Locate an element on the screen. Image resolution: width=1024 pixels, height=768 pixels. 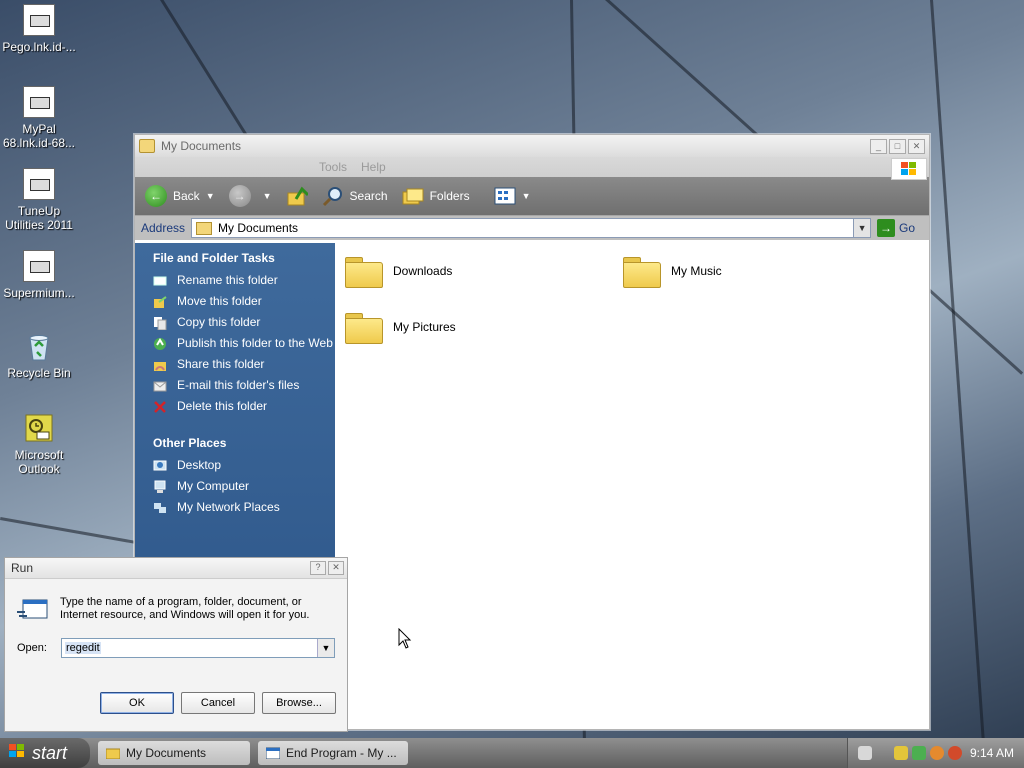
open-combobox: regedit ▼ is located at coordinates (198, 648).